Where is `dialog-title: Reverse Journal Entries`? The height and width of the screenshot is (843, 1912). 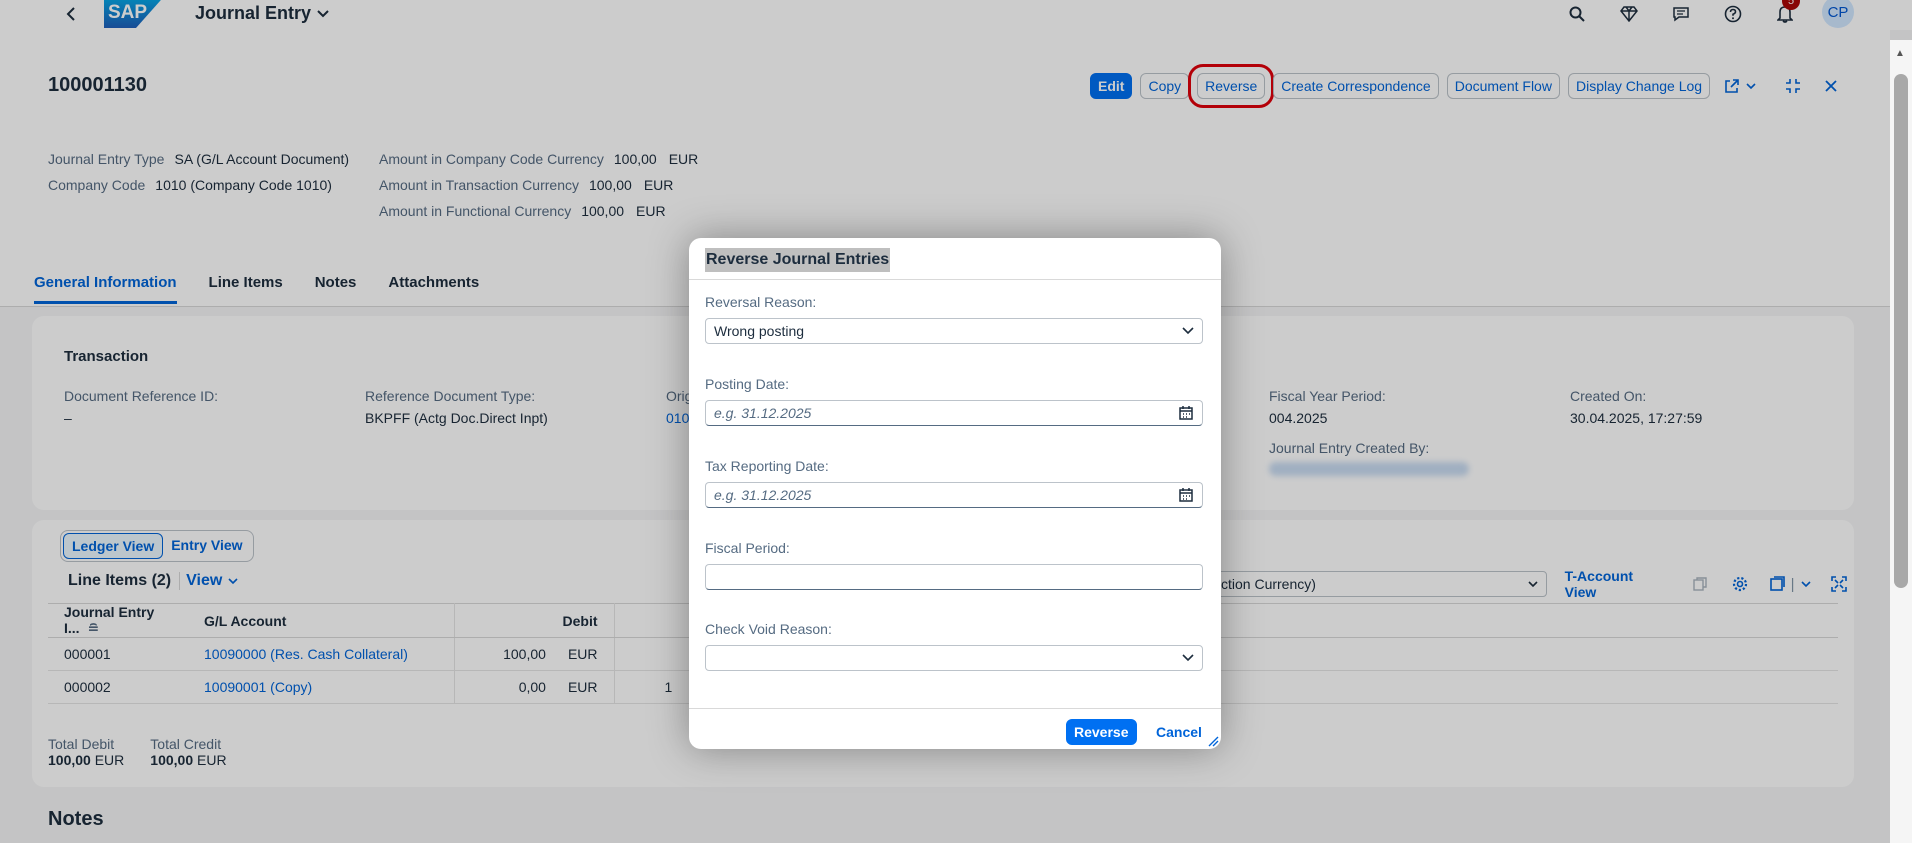 dialog-title: Reverse Journal Entries is located at coordinates (798, 260).